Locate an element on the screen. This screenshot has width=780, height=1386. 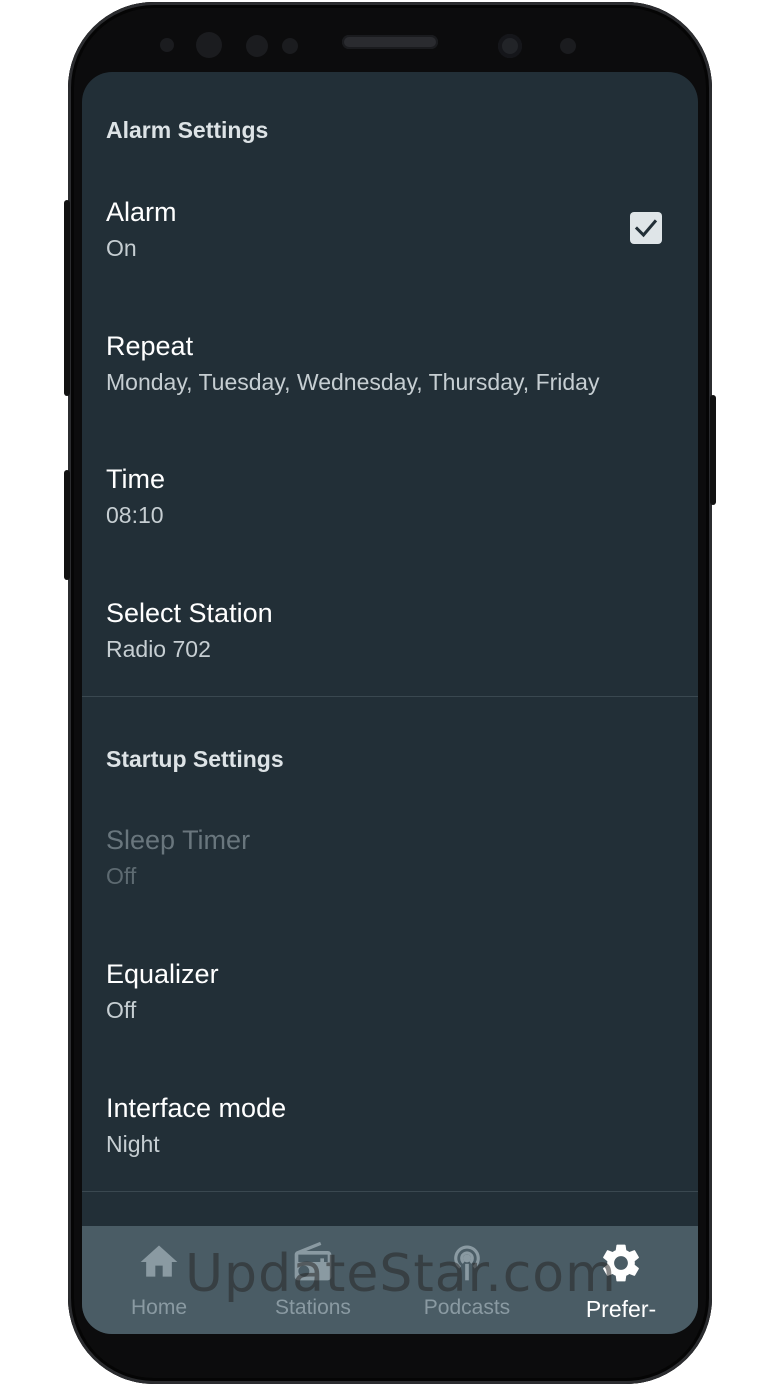
pref-select-station: Select Station Radio 702 is located at coordinates (390, 665).